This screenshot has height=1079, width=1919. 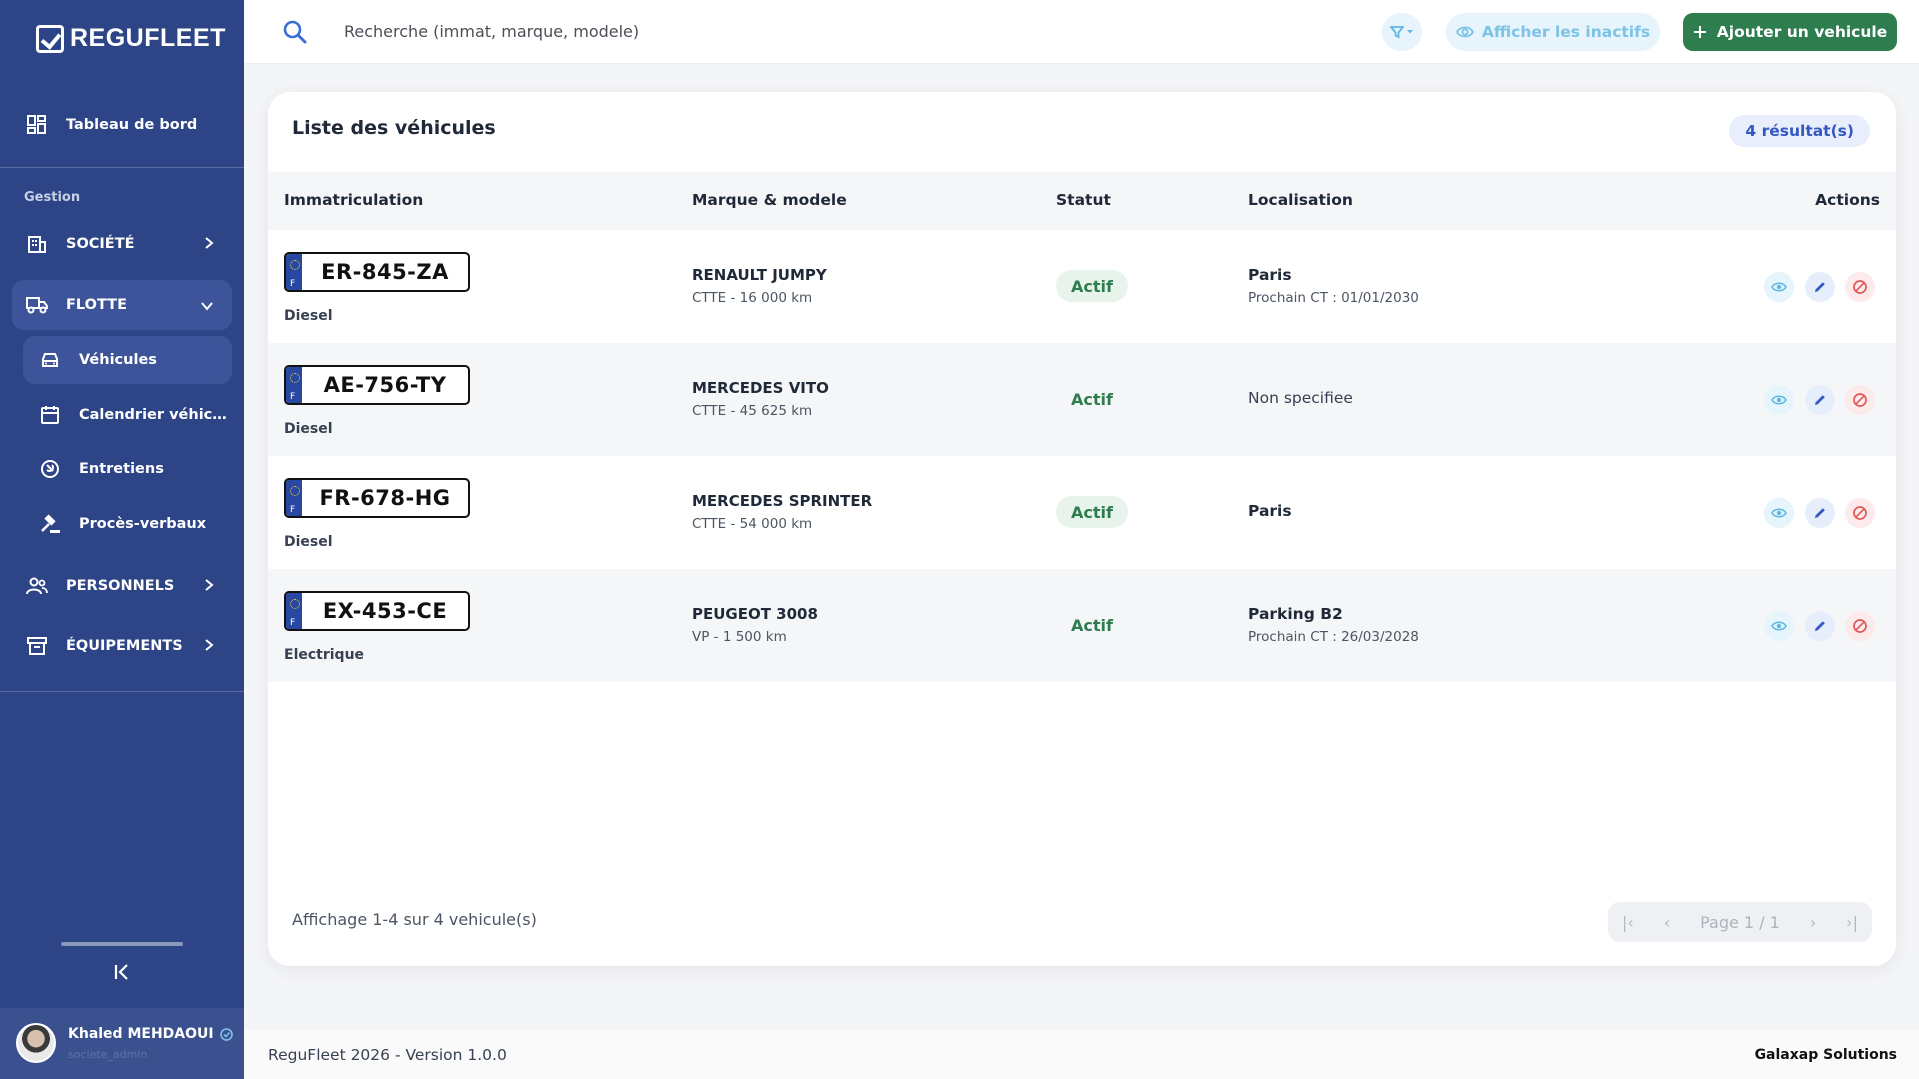 What do you see at coordinates (1402, 32) in the screenshot?
I see `filter-button` at bounding box center [1402, 32].